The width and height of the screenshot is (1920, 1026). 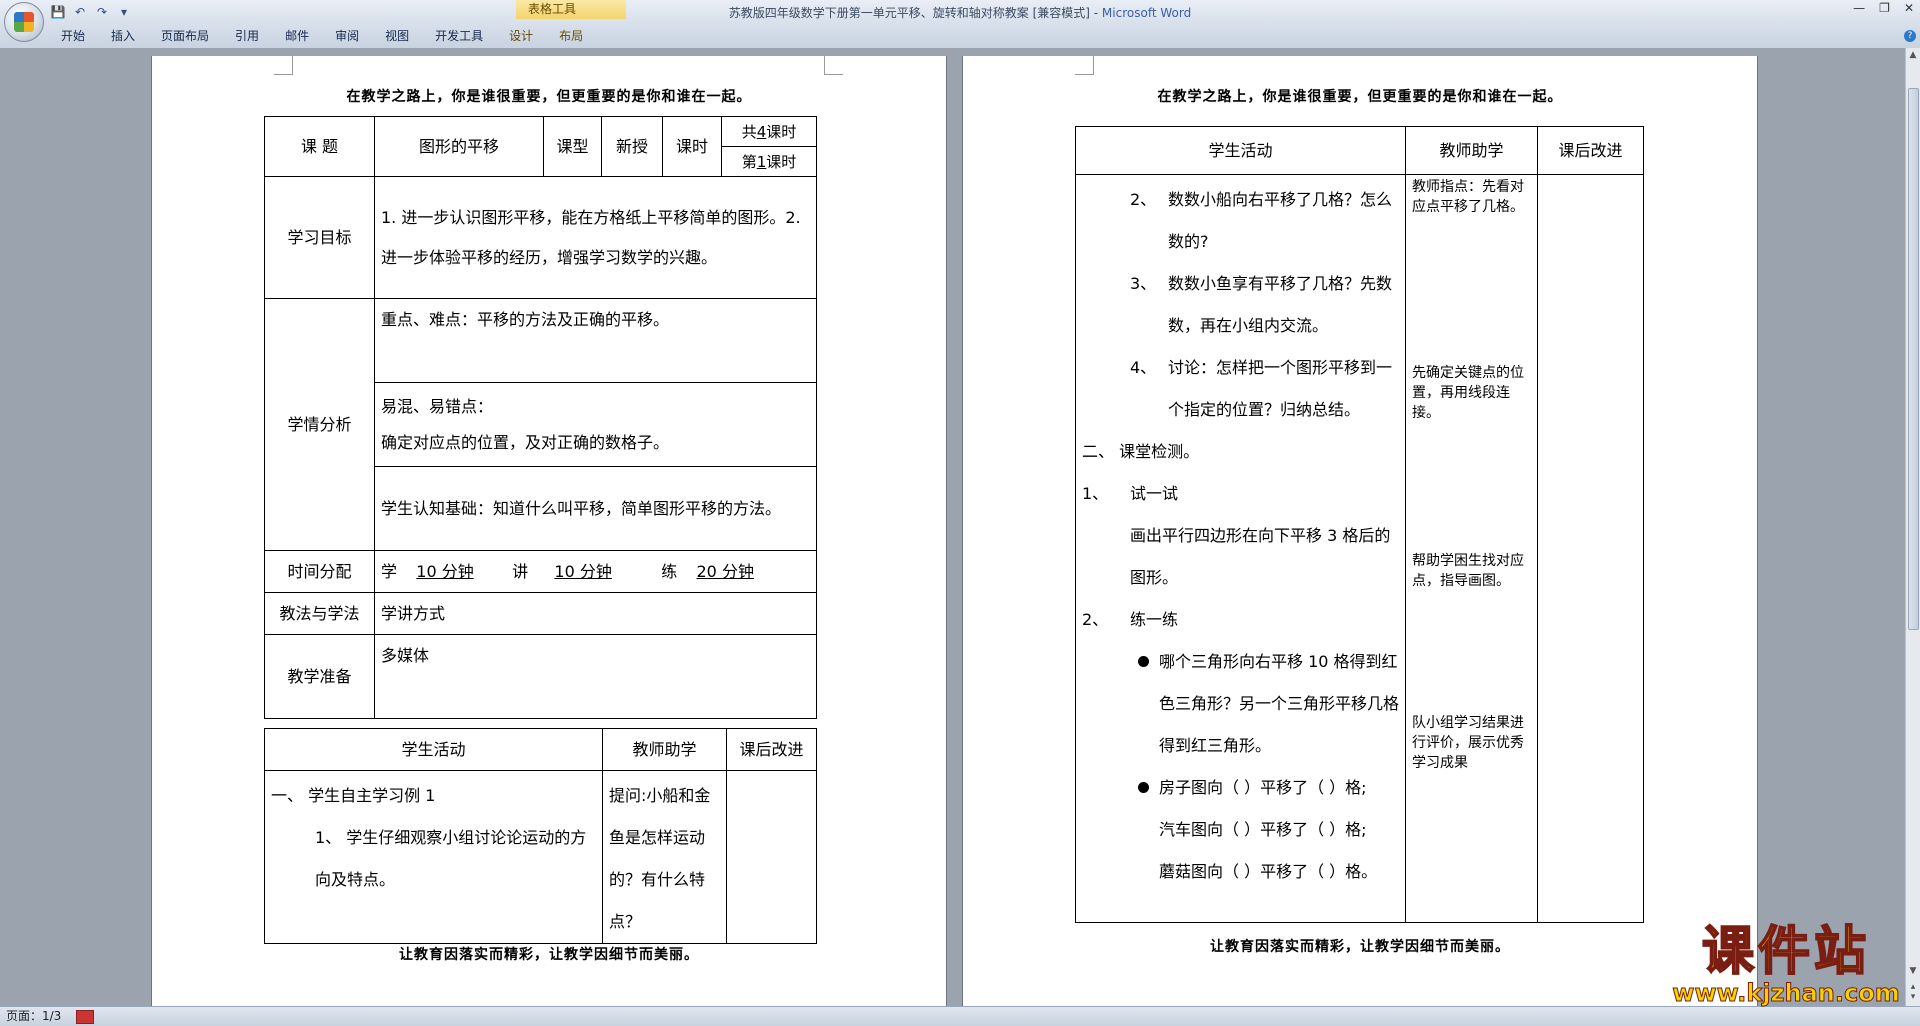 What do you see at coordinates (571, 36) in the screenshot?
I see `tab-layout: 布局` at bounding box center [571, 36].